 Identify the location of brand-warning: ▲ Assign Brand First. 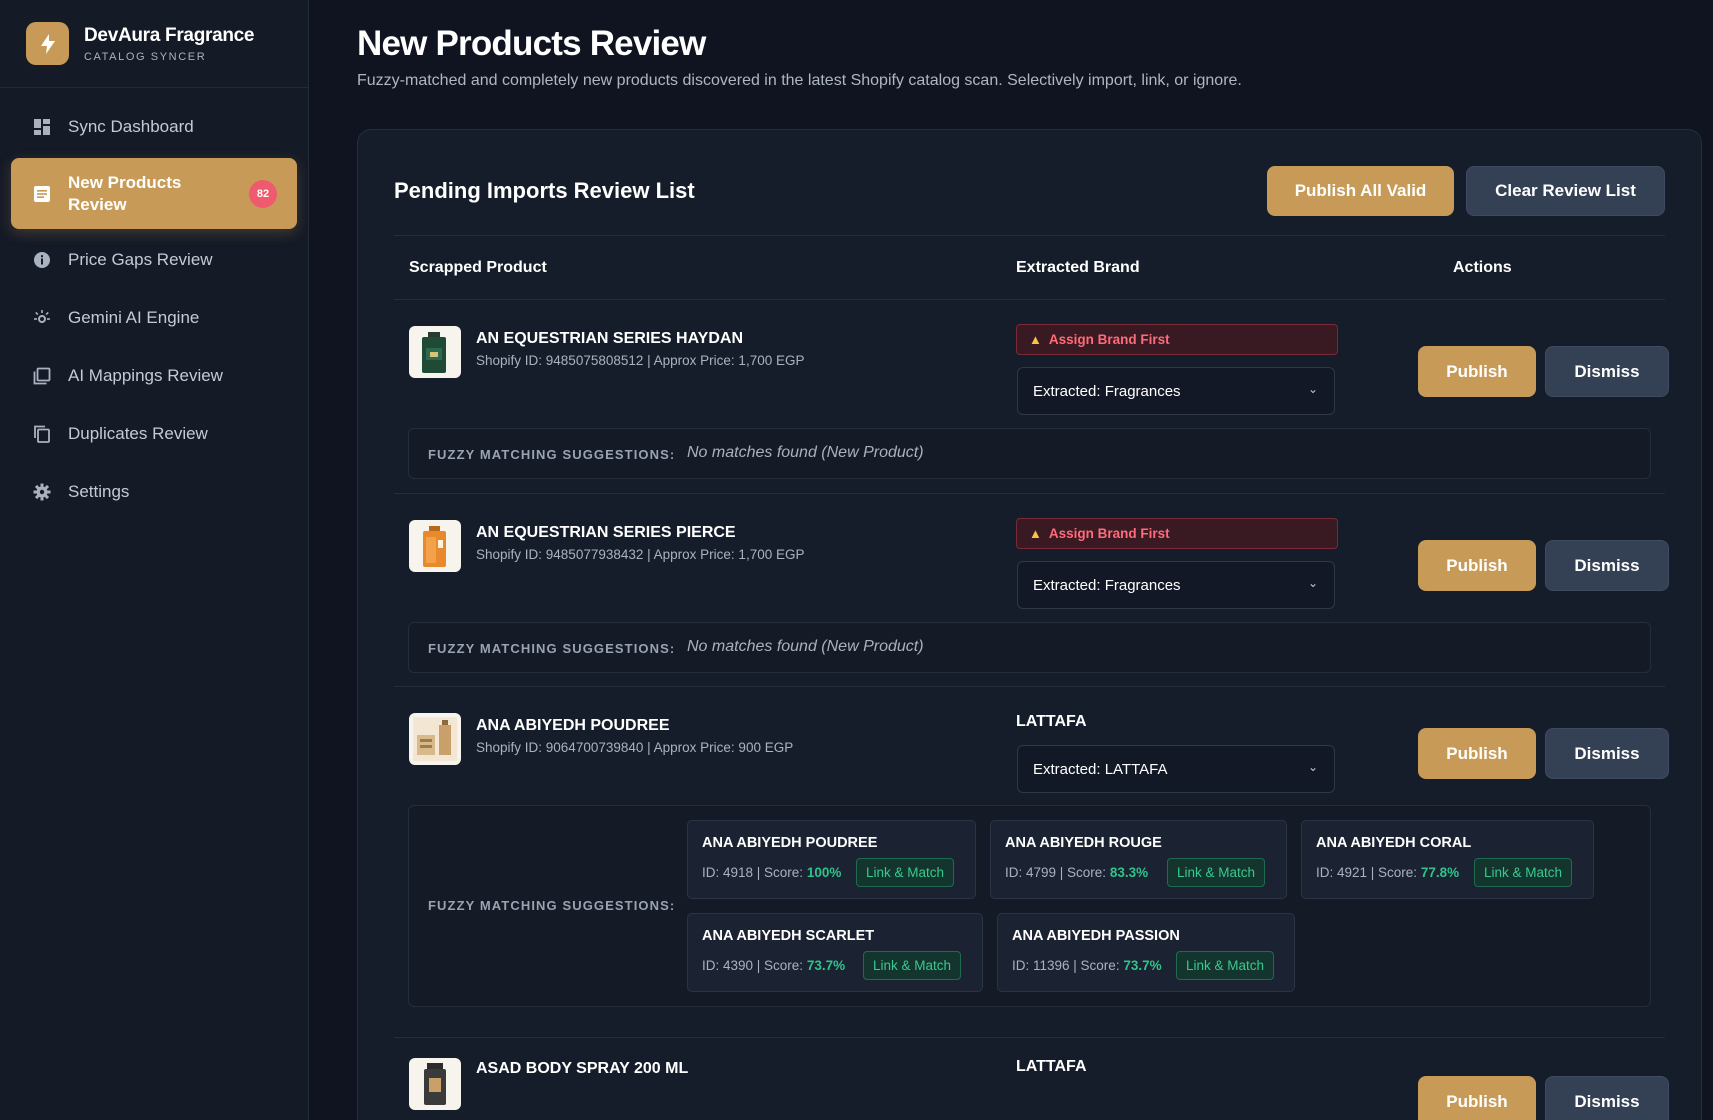
(1177, 339).